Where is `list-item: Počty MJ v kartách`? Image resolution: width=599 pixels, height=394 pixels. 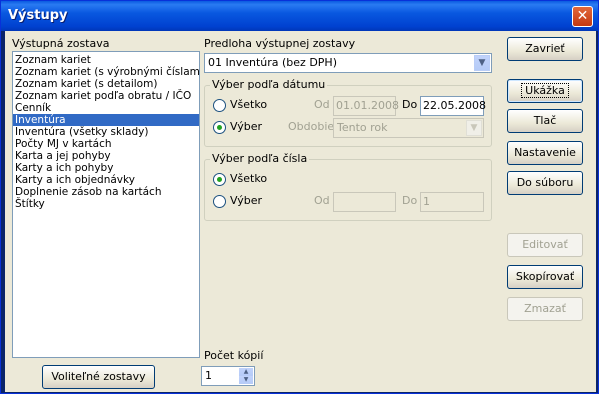
list-item: Počty MJ v kartách is located at coordinates (106, 144).